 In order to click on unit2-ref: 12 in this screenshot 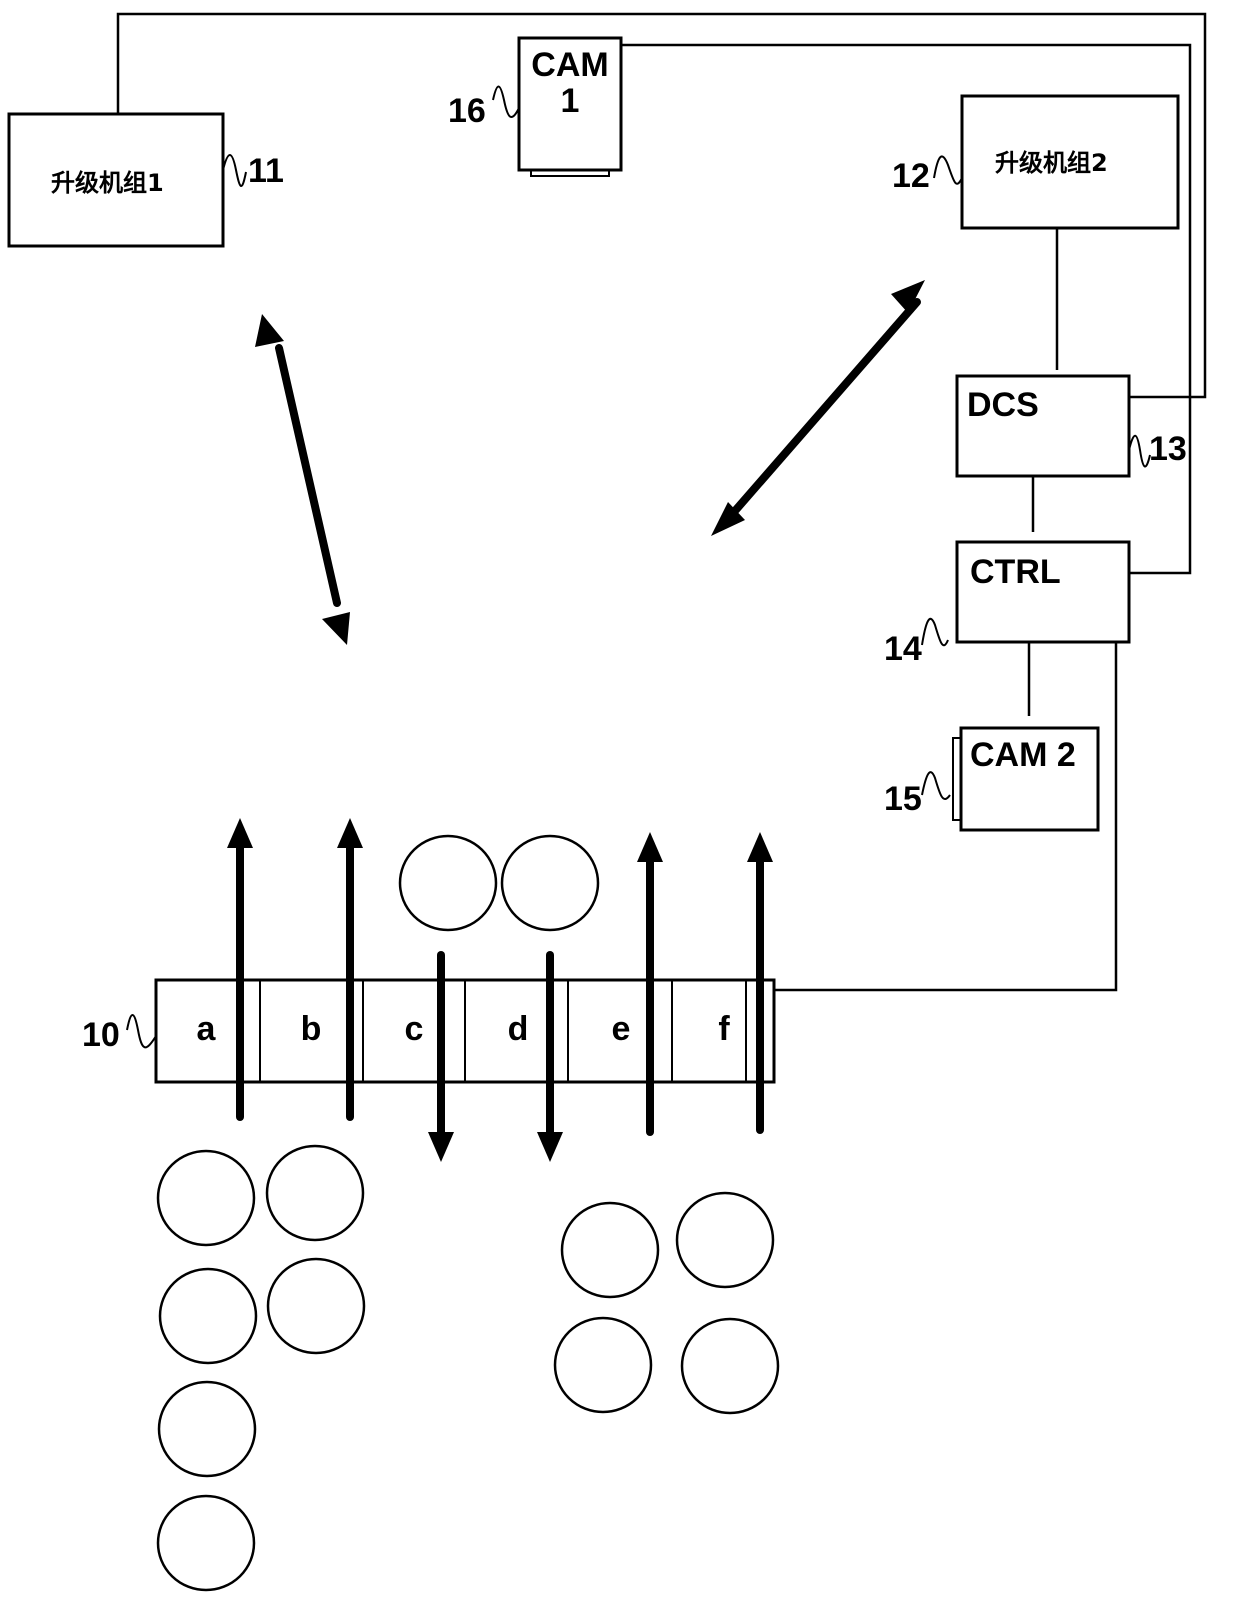, I will do `click(911, 176)`.